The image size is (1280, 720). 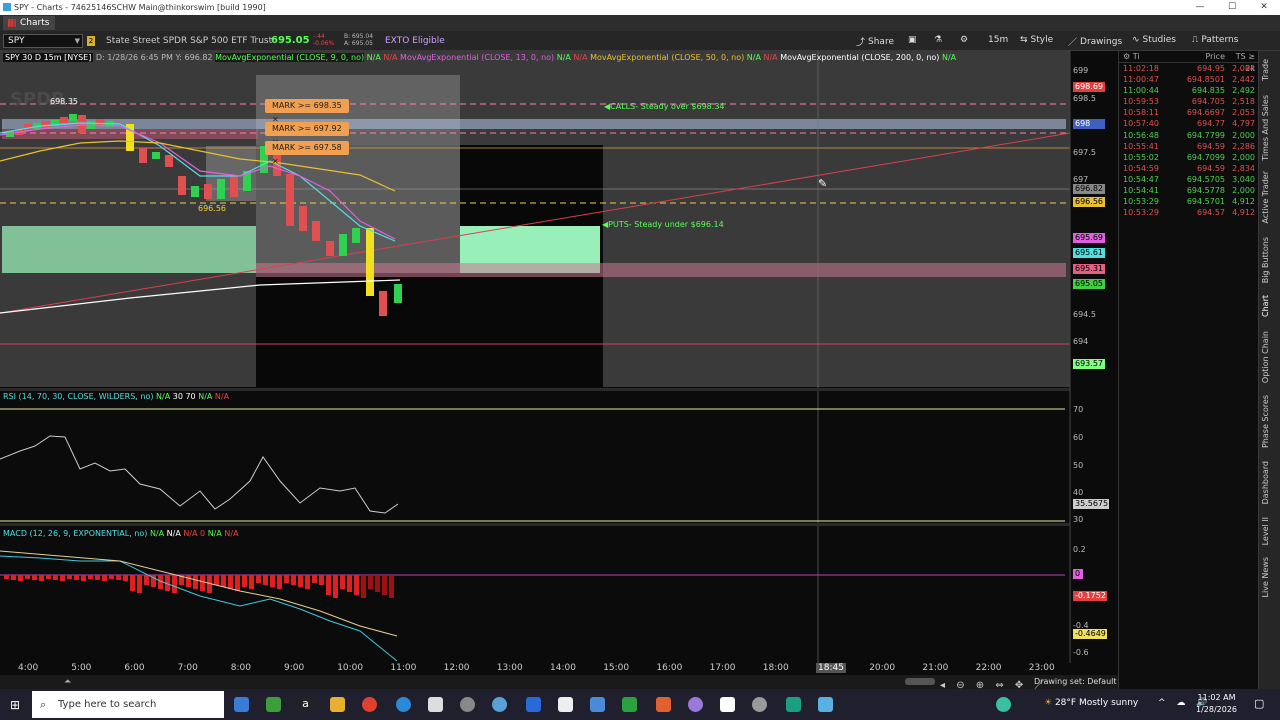 I want to click on times-sales-row: 11:00:44 694.835 2,492, so click(x=1188, y=90).